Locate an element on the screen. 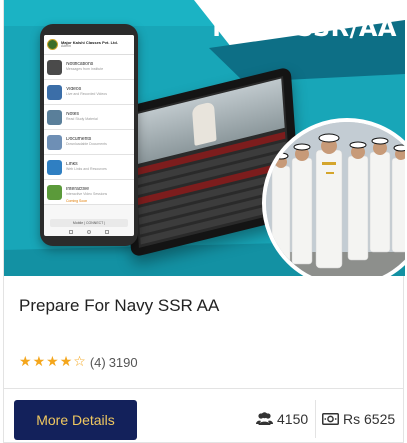  phone-menu-item: Documents Downloadable Documents is located at coordinates (89, 142).